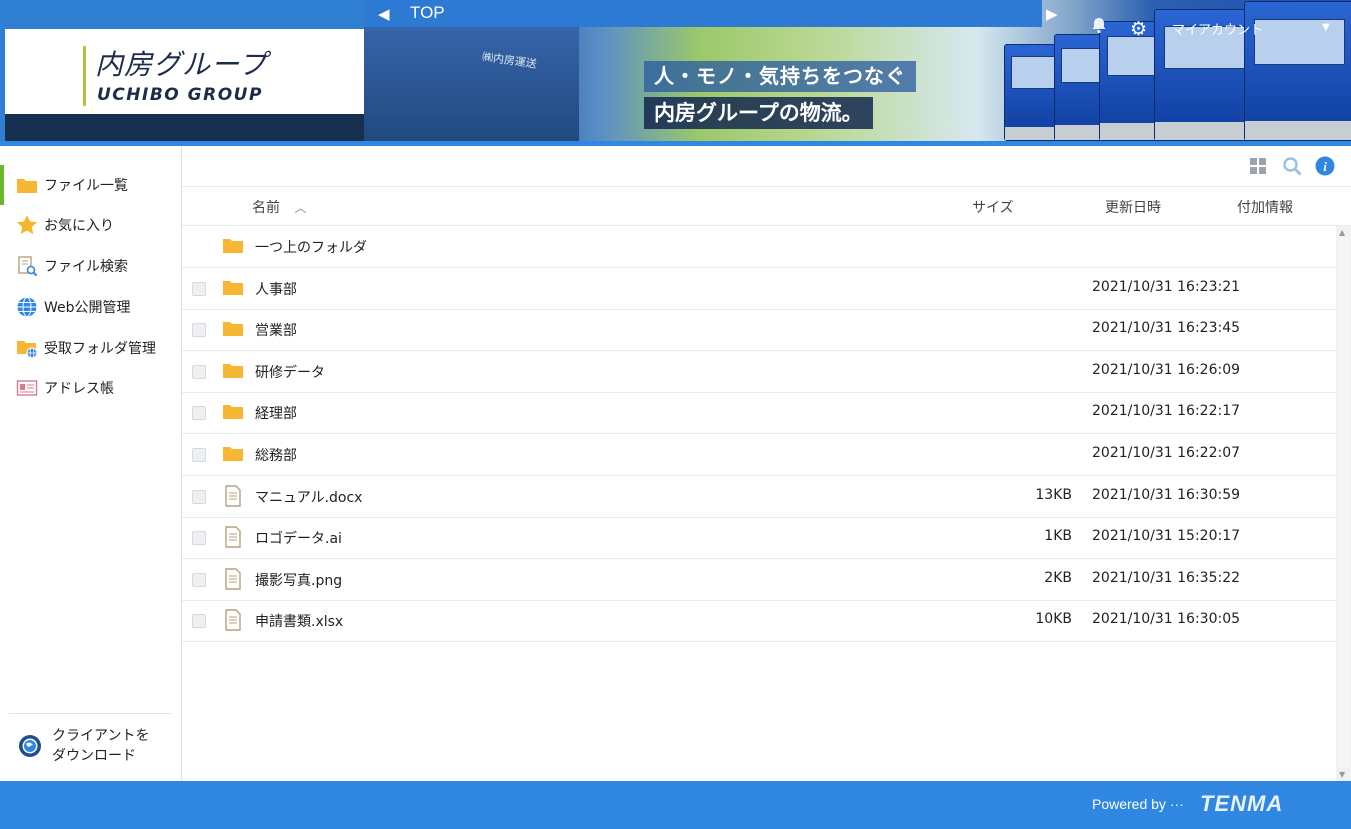 Image resolution: width=1351 pixels, height=829 pixels. What do you see at coordinates (311, 247) in the screenshot?
I see `parent-folder-label: 一つ上のフォルダ` at bounding box center [311, 247].